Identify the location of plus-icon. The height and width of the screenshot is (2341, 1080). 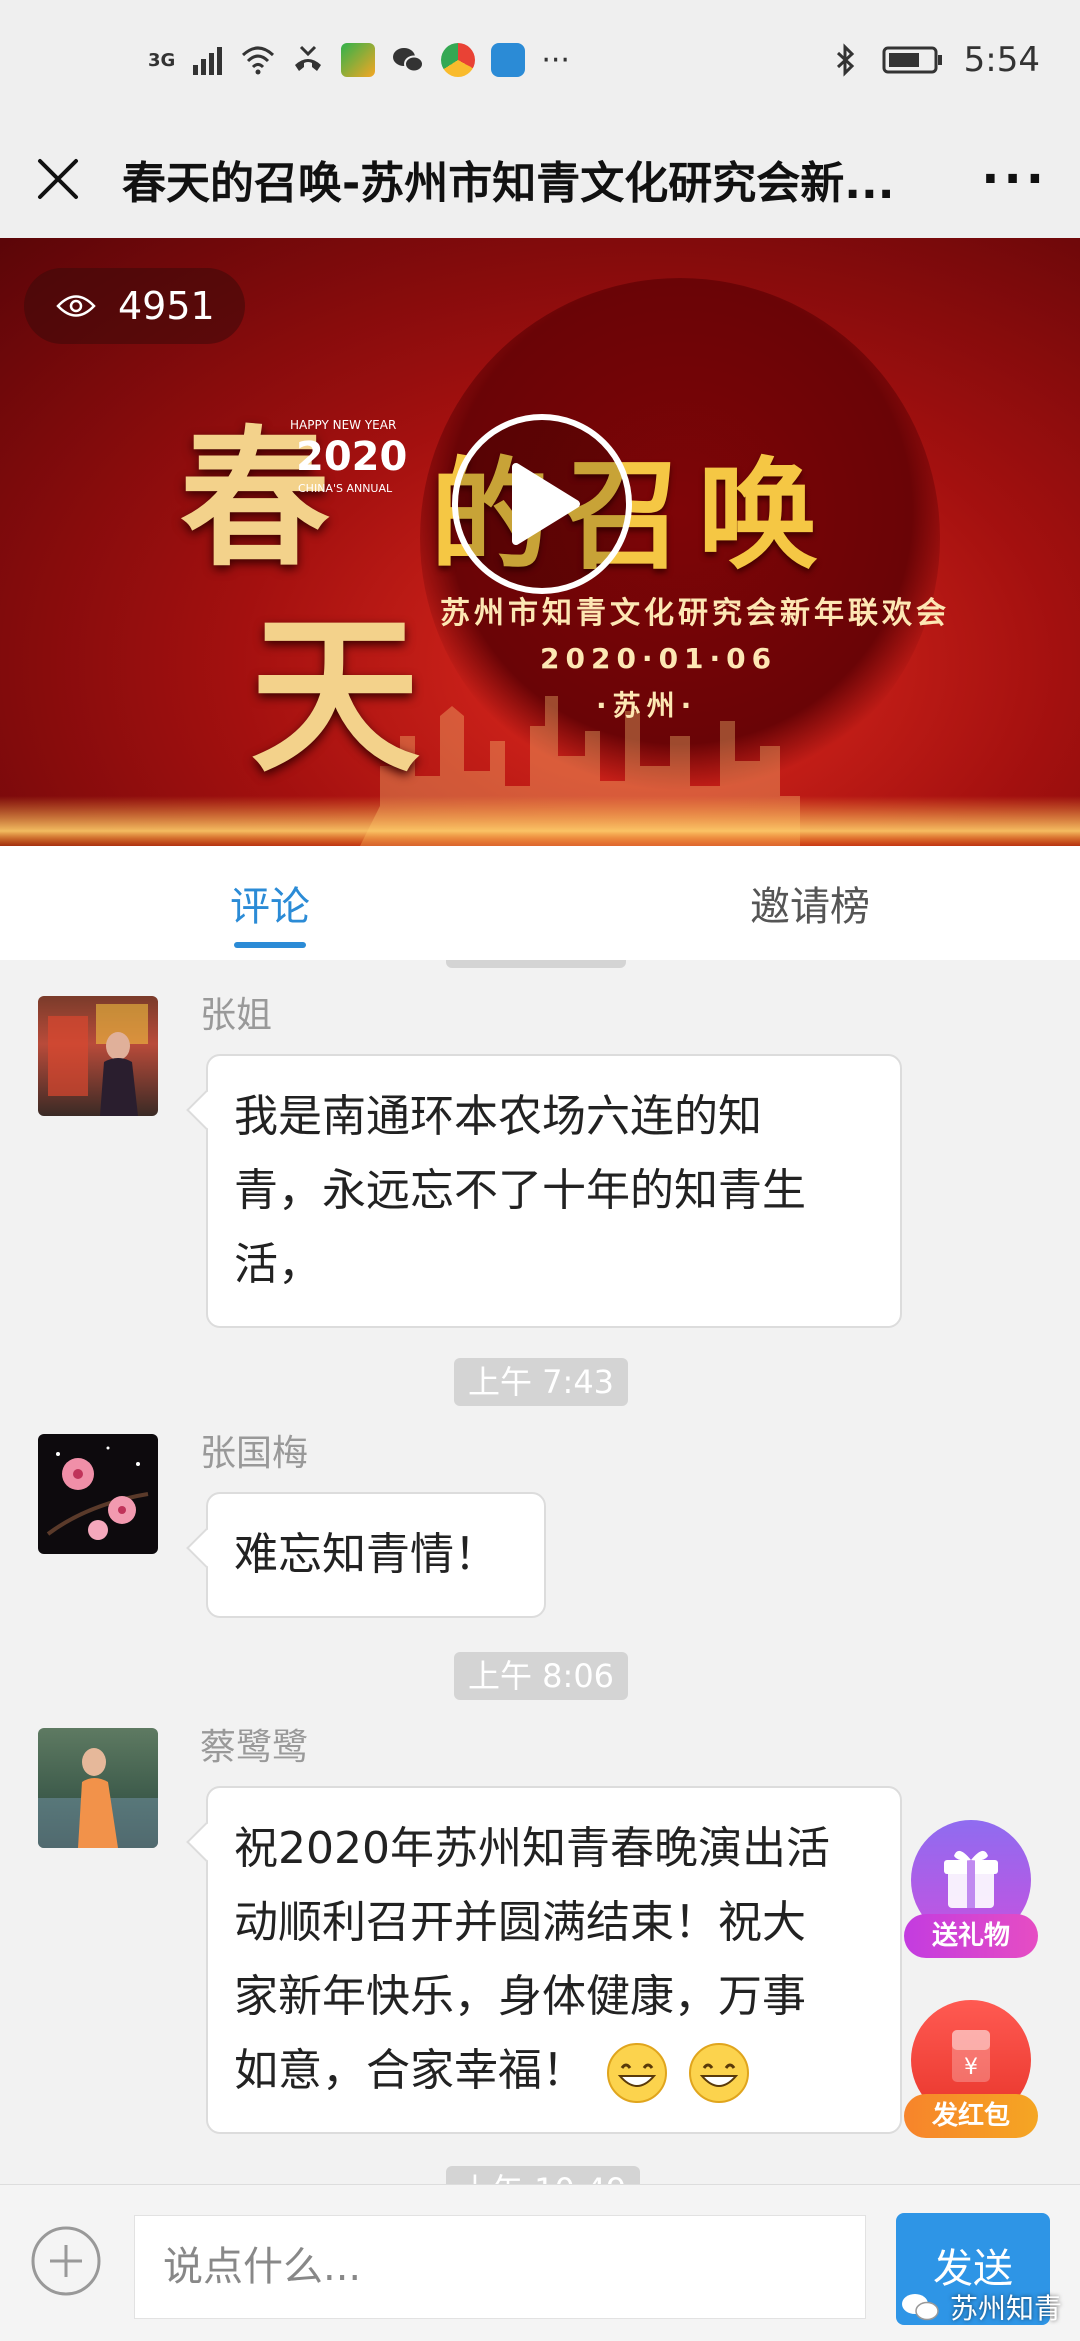
(66, 2261).